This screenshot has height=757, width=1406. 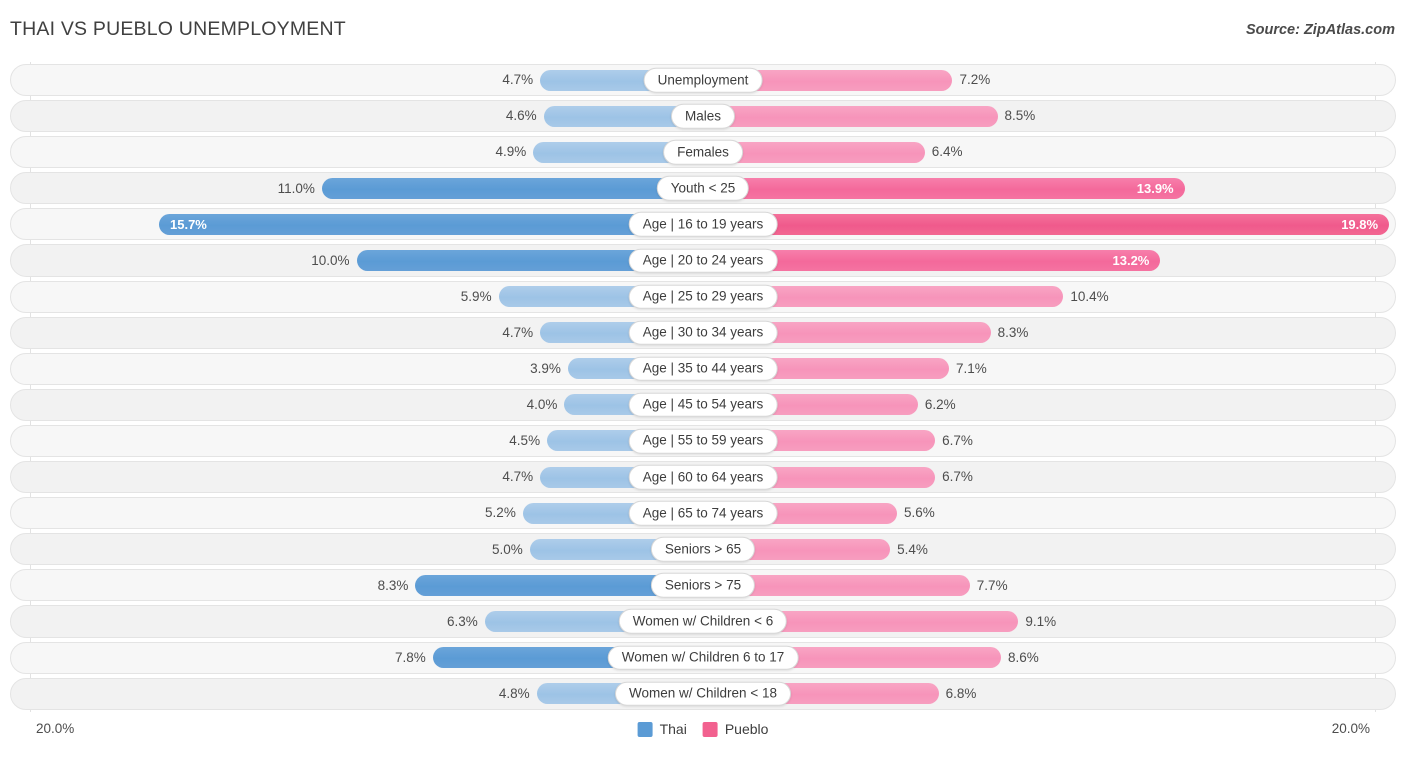 What do you see at coordinates (1023, 657) in the screenshot?
I see `bar-value-pueblo: 8.6%` at bounding box center [1023, 657].